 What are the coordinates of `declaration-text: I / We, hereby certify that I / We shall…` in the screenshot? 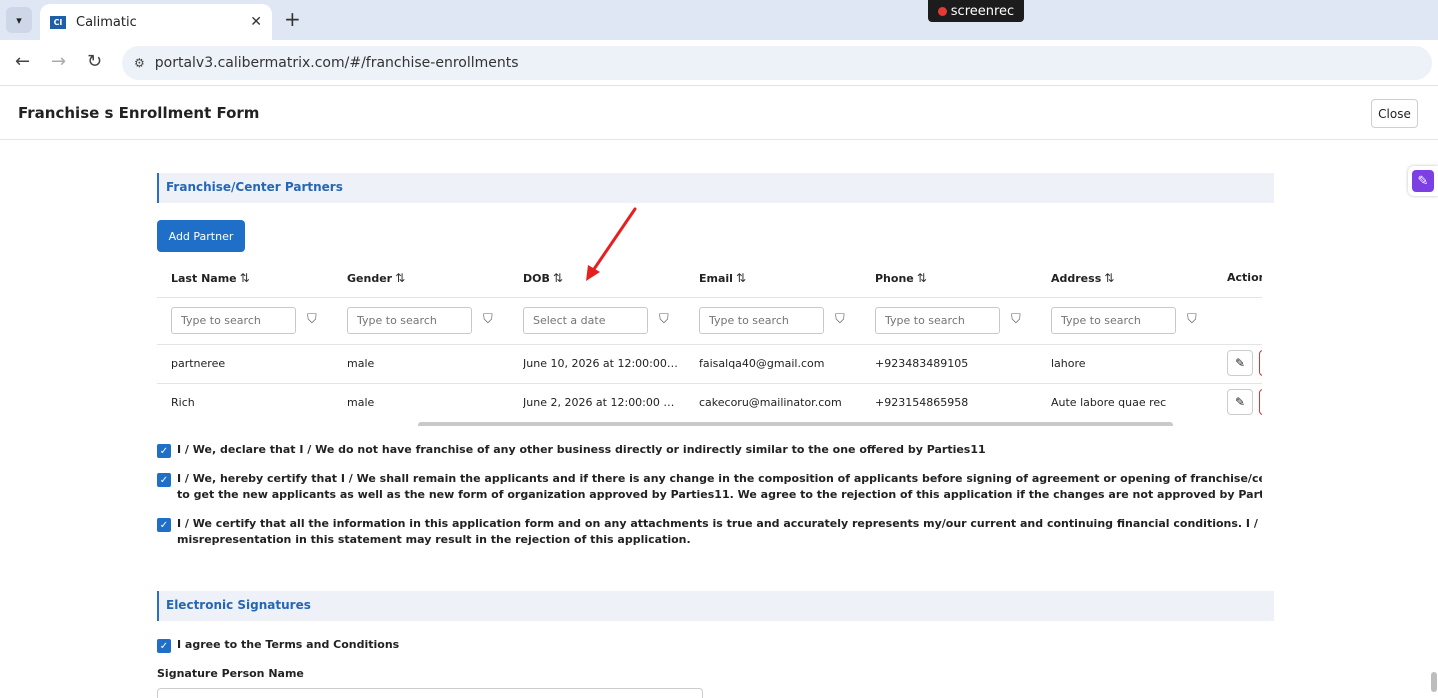 It's located at (719, 478).